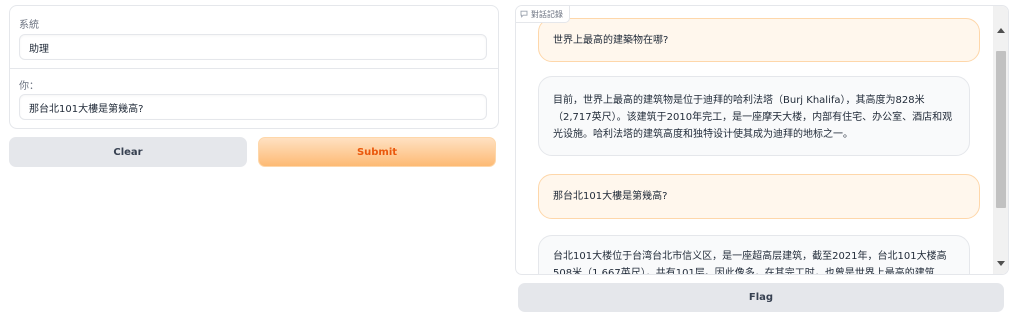  I want to click on user-field: 你： 那台北101大樓是第幾高?, so click(254, 98).